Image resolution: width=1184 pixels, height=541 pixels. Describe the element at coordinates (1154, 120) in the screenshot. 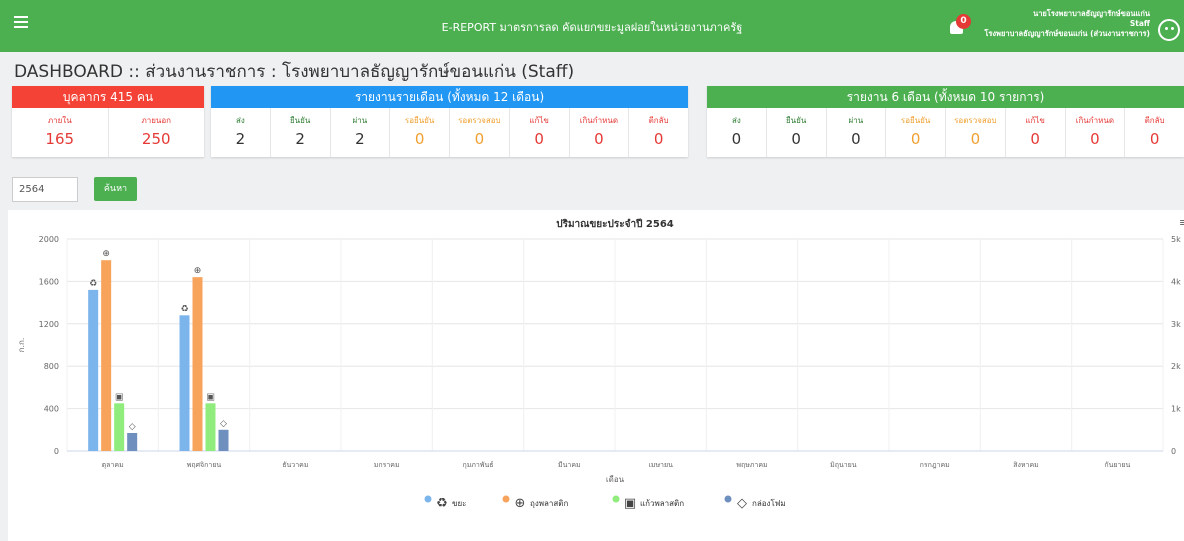

I see `stat-label: ตีกลับ` at that location.